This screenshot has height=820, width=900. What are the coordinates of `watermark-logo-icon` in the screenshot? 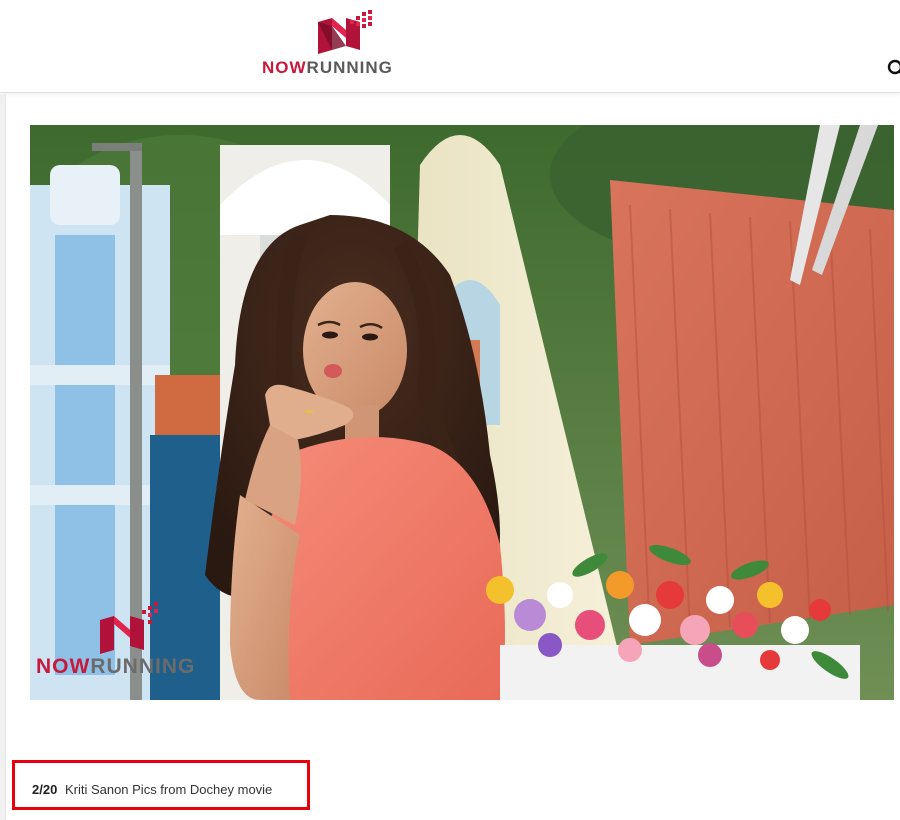 It's located at (129, 628).